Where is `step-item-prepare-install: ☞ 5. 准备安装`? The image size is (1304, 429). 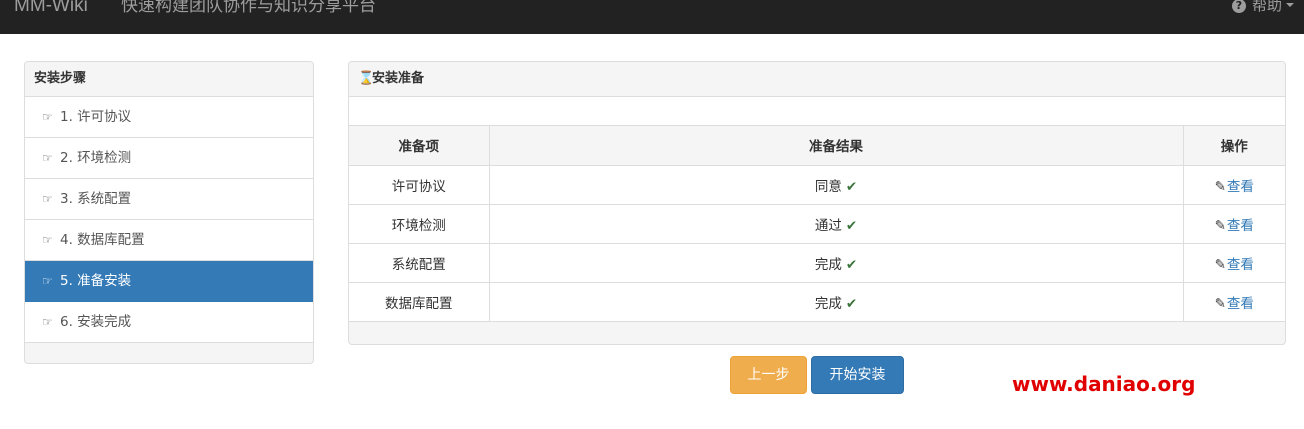
step-item-prepare-install: ☞ 5. 准备安装 is located at coordinates (169, 281).